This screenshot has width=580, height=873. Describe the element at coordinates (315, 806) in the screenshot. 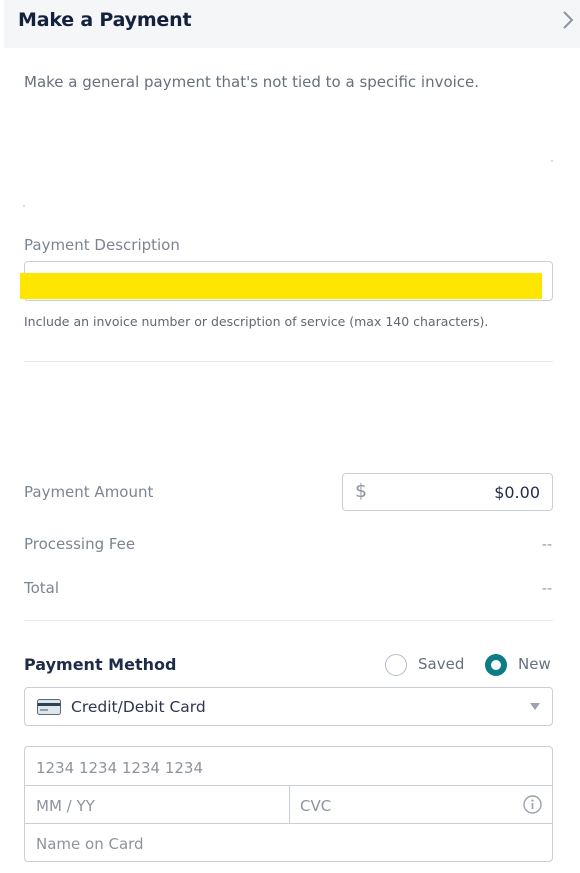

I see `cvc-field: CVC` at that location.